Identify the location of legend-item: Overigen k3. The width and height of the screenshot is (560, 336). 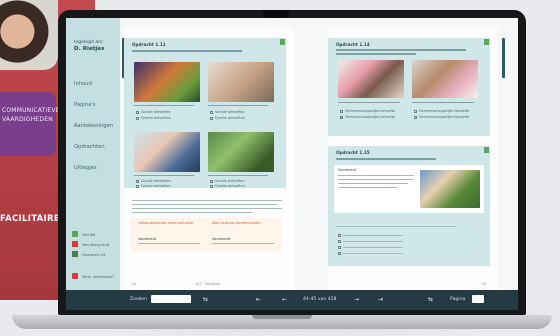
(90, 254).